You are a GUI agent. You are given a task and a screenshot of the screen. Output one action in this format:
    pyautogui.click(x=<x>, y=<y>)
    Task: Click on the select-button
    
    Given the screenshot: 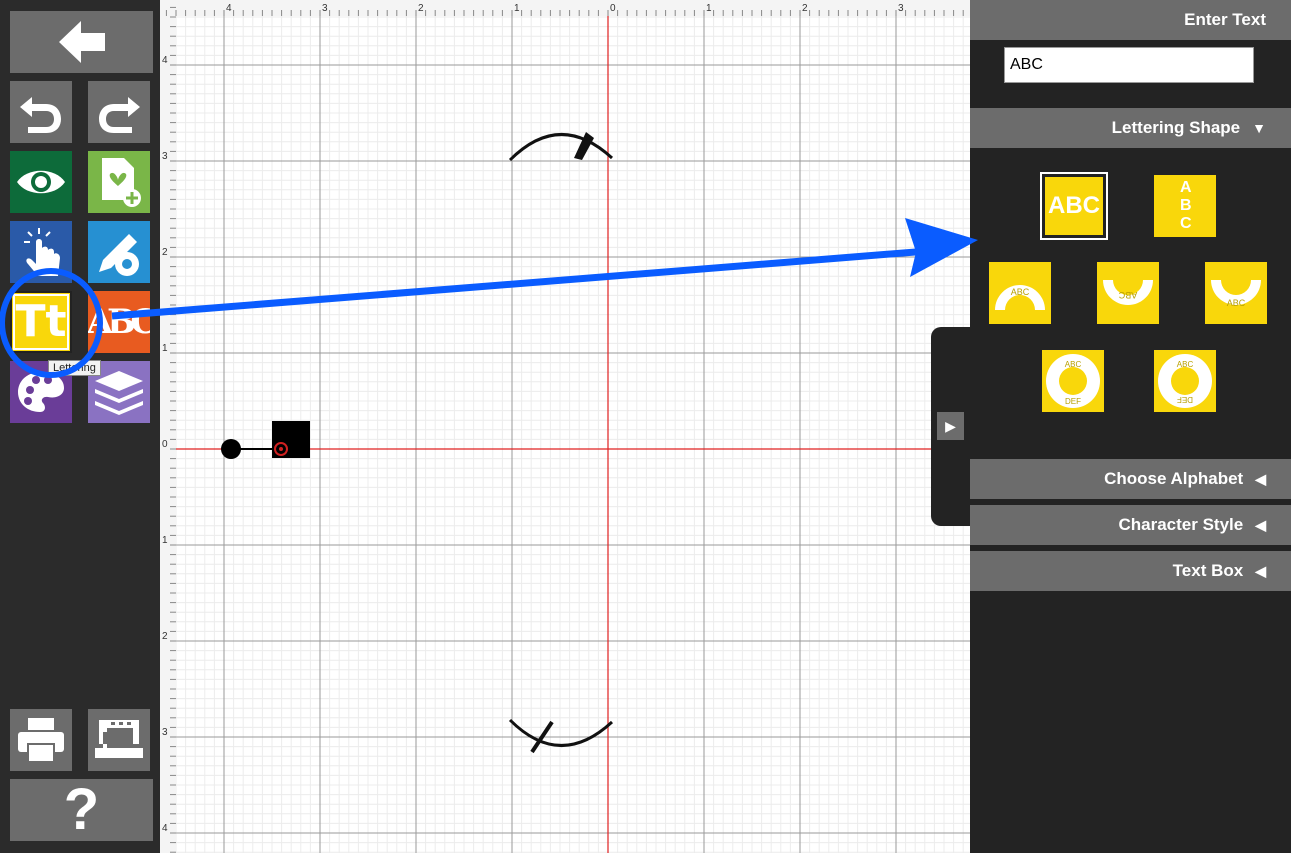 What is the action you would take?
    pyautogui.click(x=41, y=252)
    